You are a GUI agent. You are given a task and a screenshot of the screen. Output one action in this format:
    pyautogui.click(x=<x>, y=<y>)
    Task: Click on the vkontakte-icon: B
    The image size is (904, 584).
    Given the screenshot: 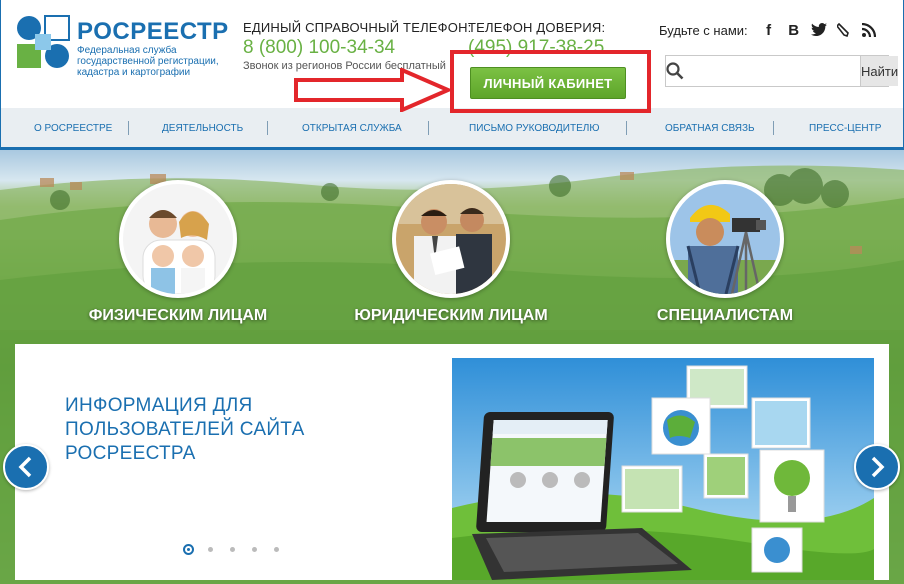 What is the action you would take?
    pyautogui.click(x=794, y=30)
    